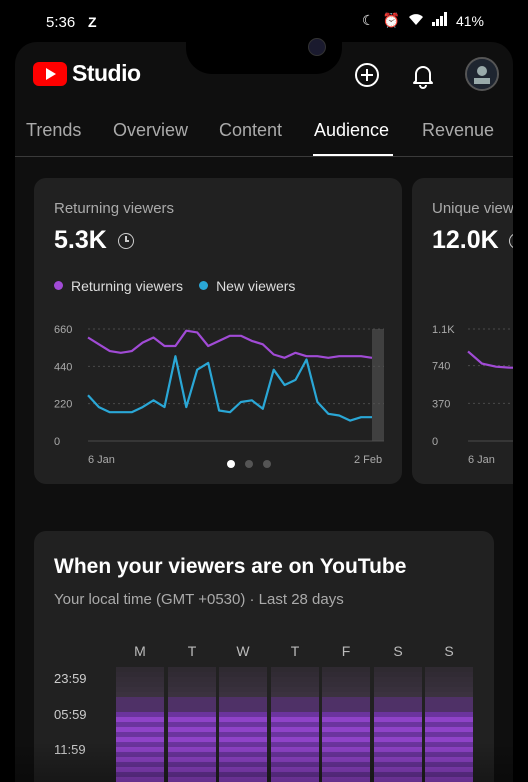 The width and height of the screenshot is (528, 782). Describe the element at coordinates (231, 464) in the screenshot. I see `carousel-dot-active` at that location.